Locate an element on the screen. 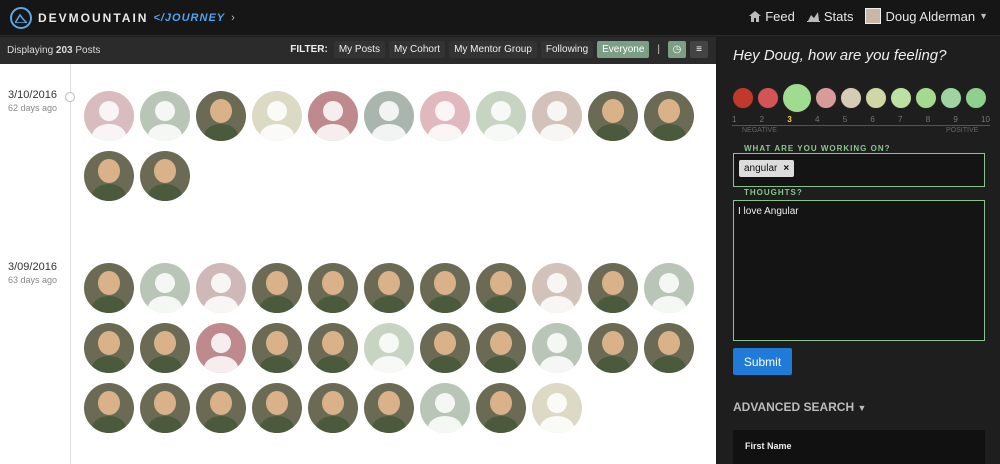  filter-following: Following is located at coordinates (567, 49).